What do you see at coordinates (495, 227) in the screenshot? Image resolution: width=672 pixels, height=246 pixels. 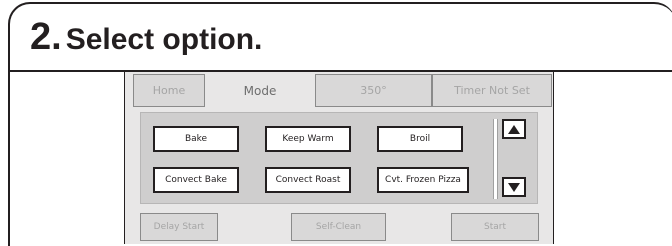 I see `start-button: Start` at bounding box center [495, 227].